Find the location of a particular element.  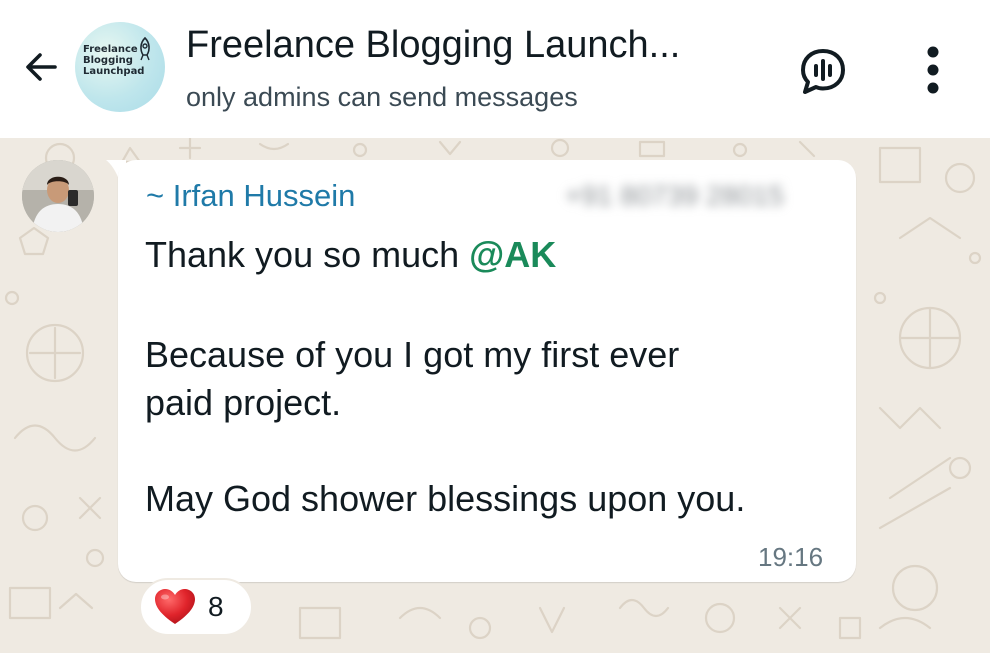

sender-avatar is located at coordinates (58, 196).